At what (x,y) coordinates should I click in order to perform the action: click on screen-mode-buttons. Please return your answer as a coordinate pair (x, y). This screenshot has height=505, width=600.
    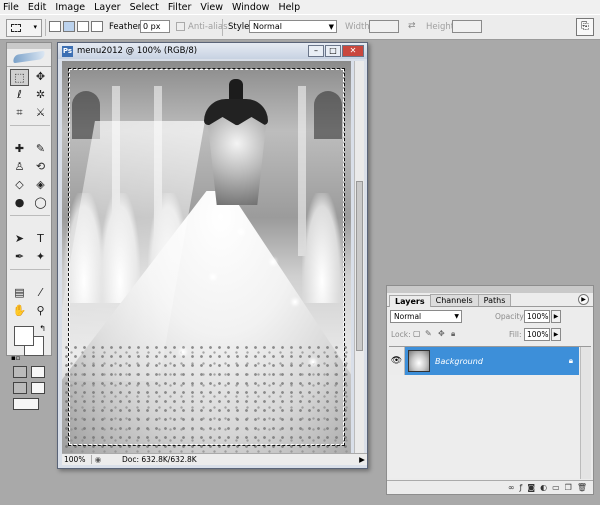
    Looking at the image, I should click on (29, 388).